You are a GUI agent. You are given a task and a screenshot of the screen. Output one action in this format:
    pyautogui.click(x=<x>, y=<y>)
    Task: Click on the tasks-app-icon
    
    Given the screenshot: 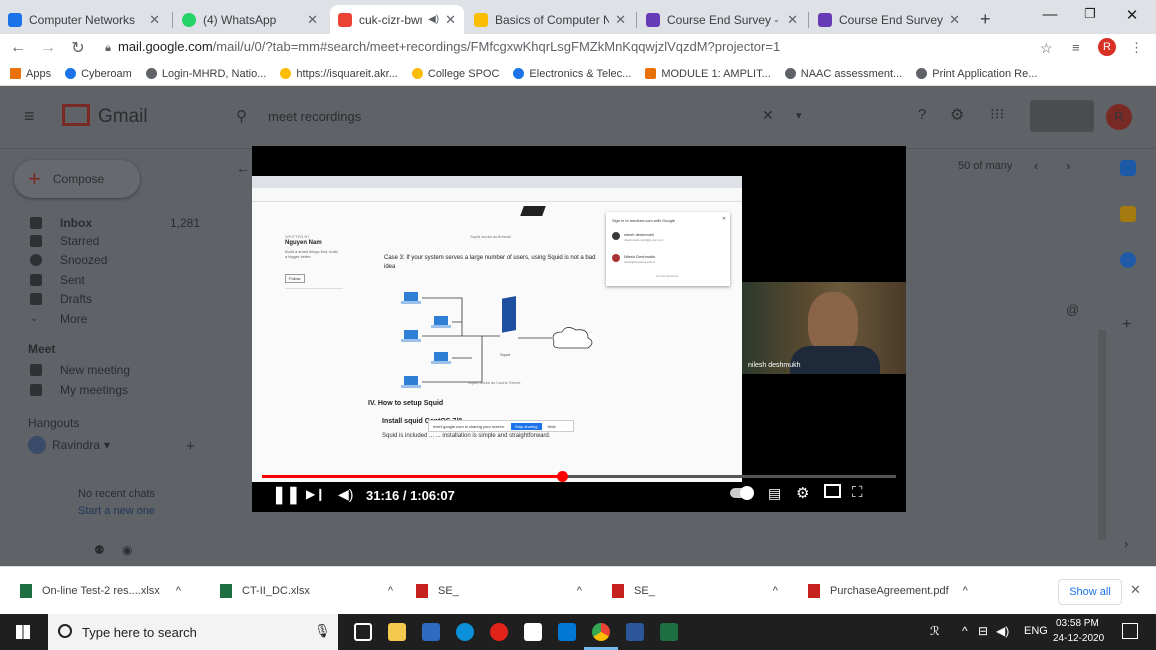 What is the action you would take?
    pyautogui.click(x=1128, y=260)
    